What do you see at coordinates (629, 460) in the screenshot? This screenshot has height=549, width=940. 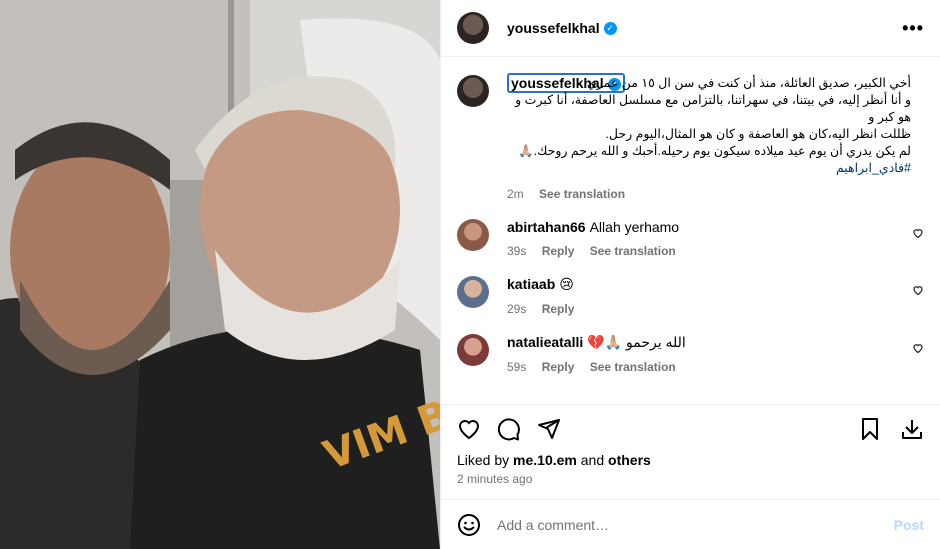 I see `likes-others-button: others` at bounding box center [629, 460].